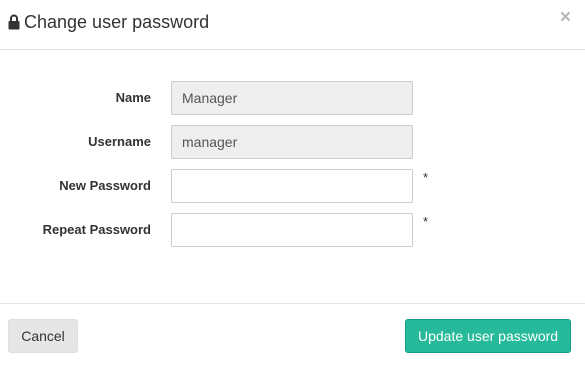  What do you see at coordinates (117, 22) in the screenshot?
I see `dialog-title-text: Change user password` at bounding box center [117, 22].